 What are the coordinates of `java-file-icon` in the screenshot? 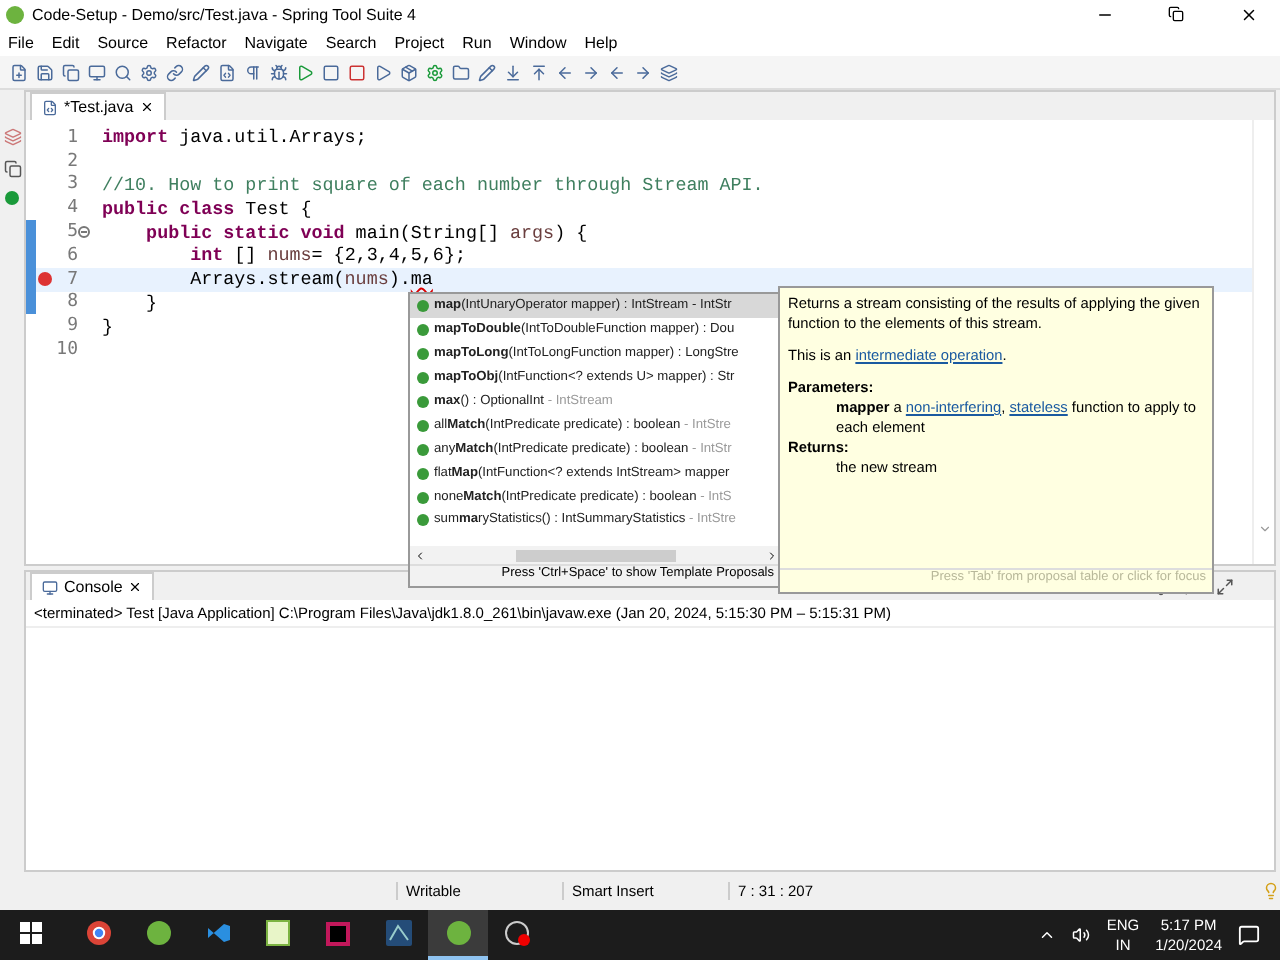 It's located at (50, 107).